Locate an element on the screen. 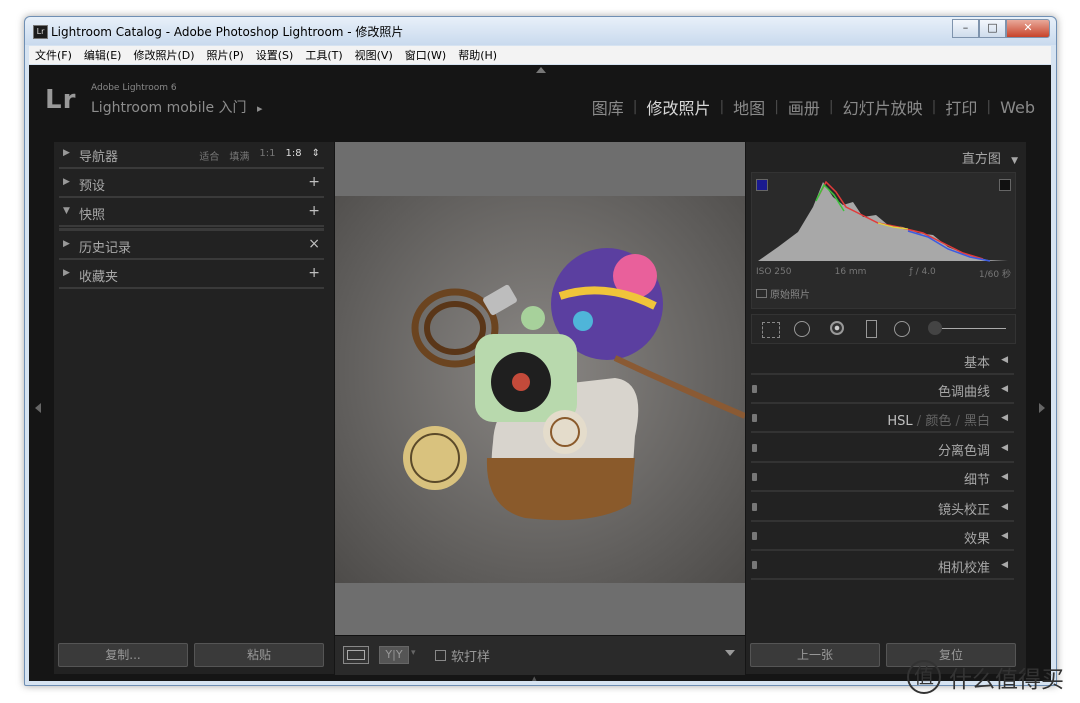 Image resolution: width=1080 pixels, height=703 pixels. lr-logo: Lr is located at coordinates (61, 100).